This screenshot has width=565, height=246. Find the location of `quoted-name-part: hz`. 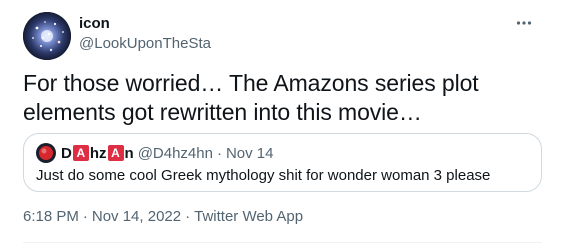

quoted-name-part: hz is located at coordinates (98, 153).